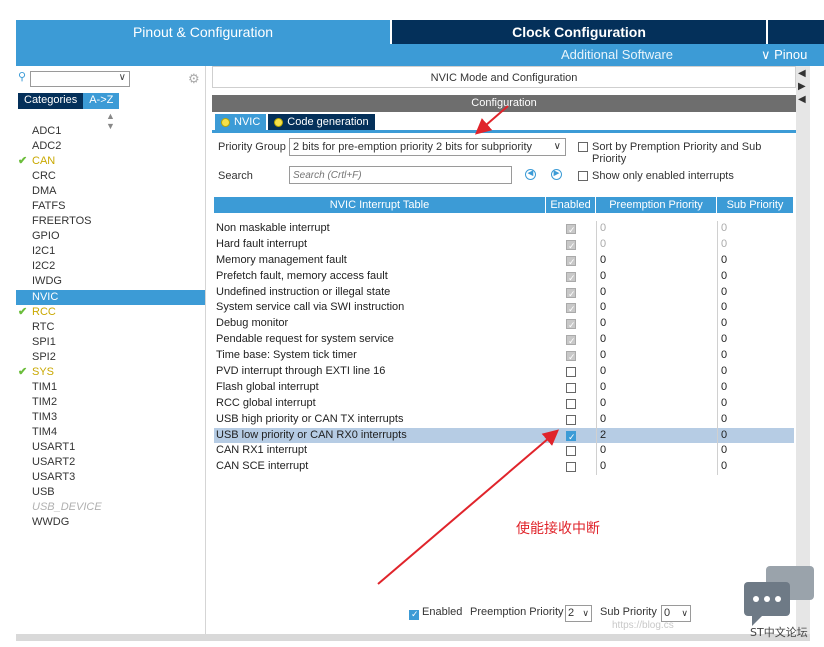  What do you see at coordinates (578, 613) in the screenshot?
I see `preemption-priority-select: 2 ∨` at bounding box center [578, 613].